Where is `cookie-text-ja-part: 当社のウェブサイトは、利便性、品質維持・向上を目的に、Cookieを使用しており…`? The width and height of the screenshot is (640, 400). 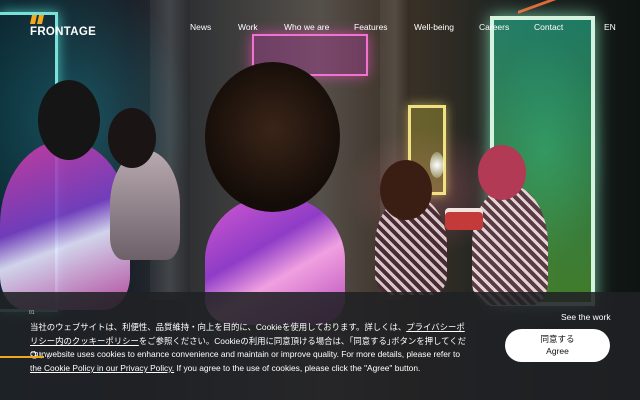 cookie-text-ja-part: 当社のウェブサイトは、利便性、品質維持・向上を目的に、Cookieを使用しており… is located at coordinates (218, 327).